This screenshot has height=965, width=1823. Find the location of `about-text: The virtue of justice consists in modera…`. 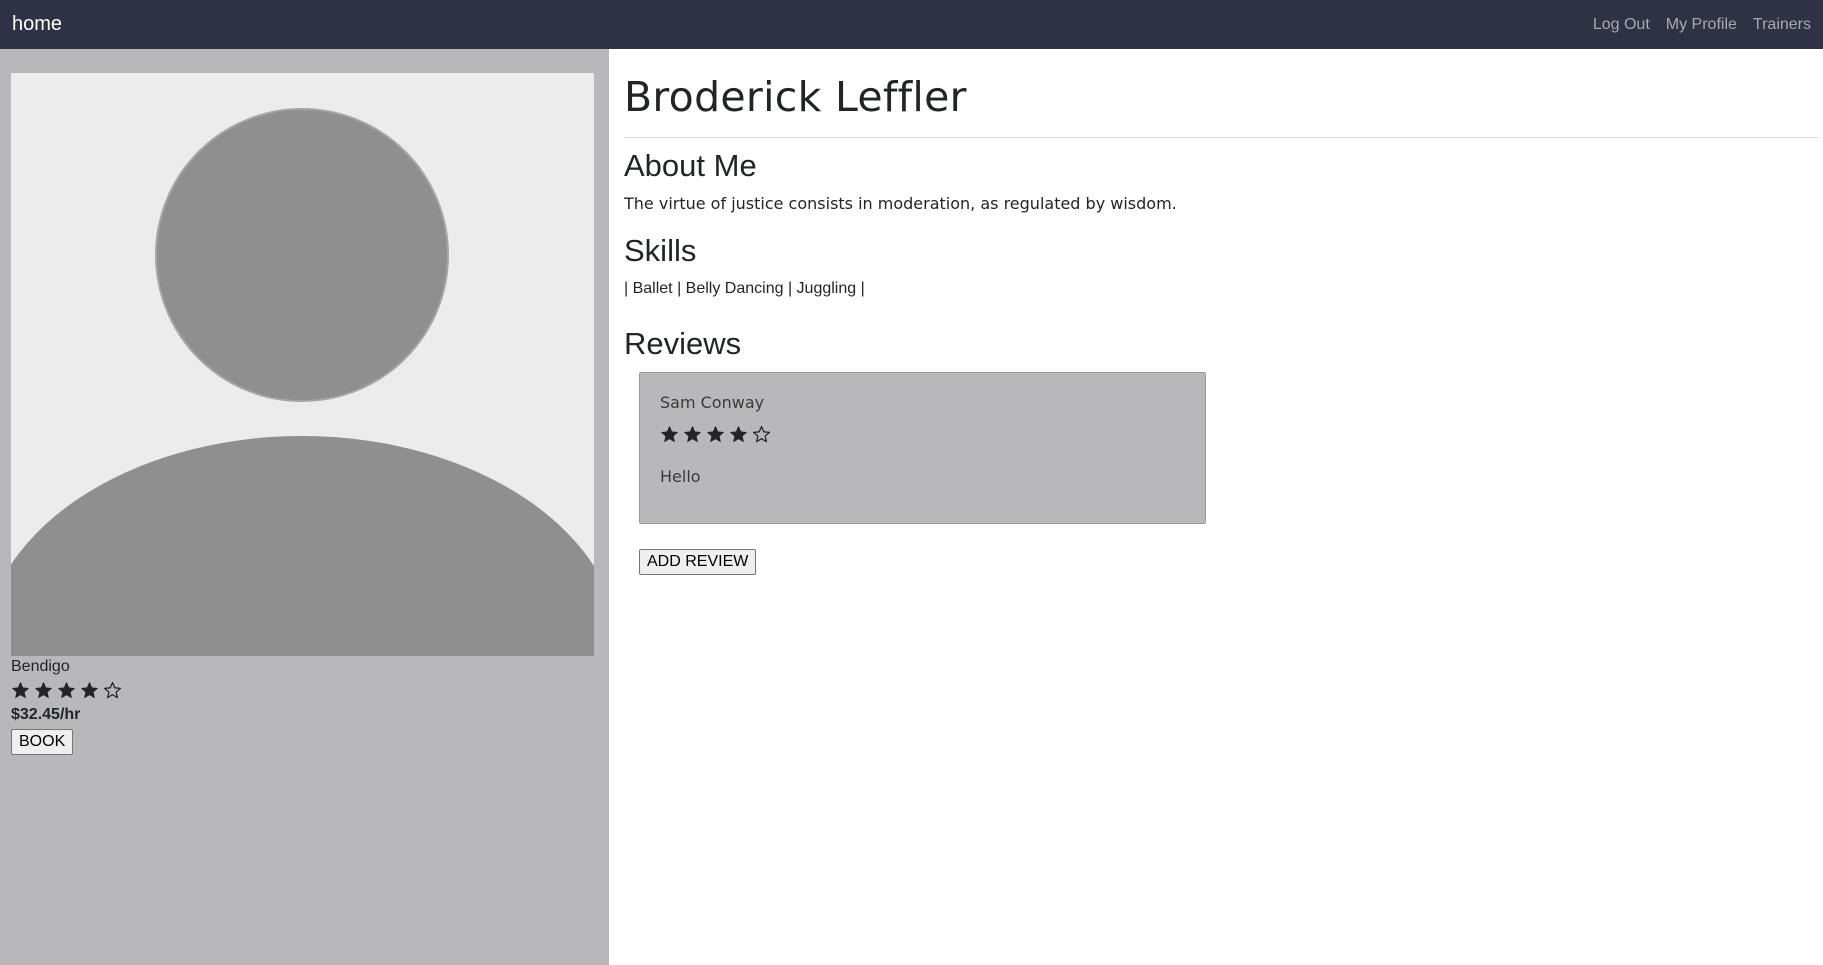

about-text: The virtue of justice consists in modera… is located at coordinates (900, 203).